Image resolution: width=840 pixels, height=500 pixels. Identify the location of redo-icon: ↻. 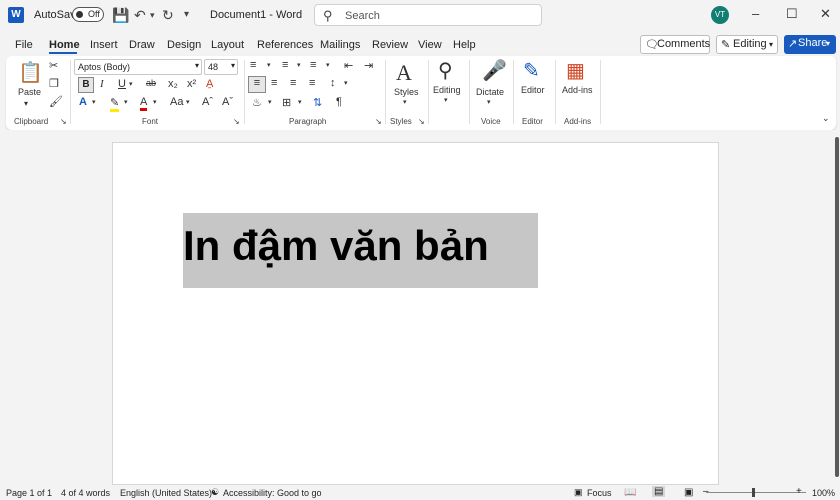
(168, 15).